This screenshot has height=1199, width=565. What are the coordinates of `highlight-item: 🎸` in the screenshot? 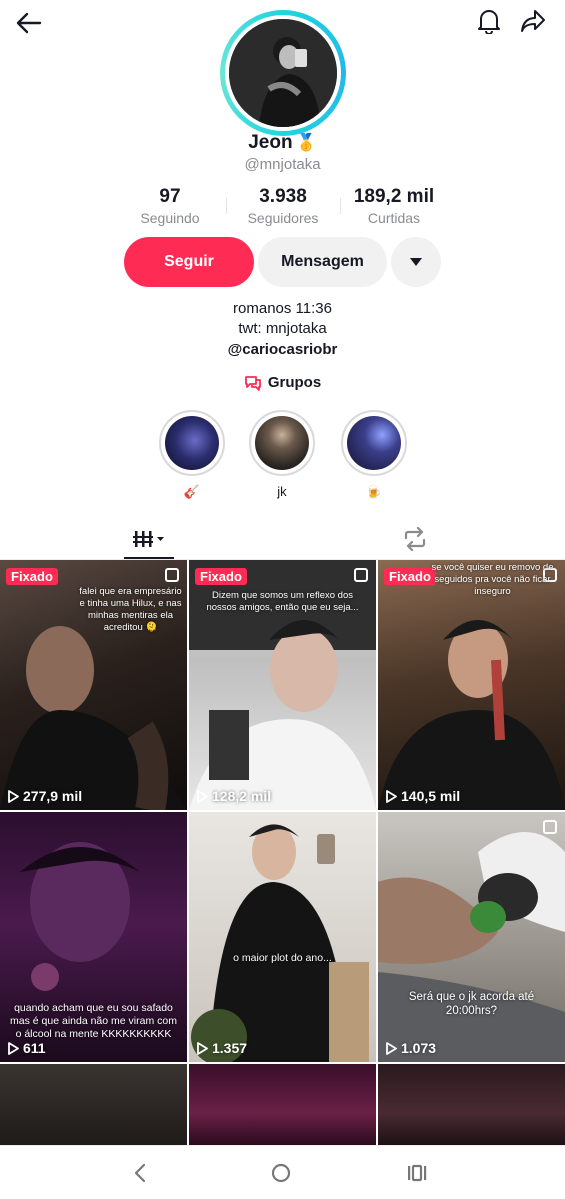 It's located at (192, 455).